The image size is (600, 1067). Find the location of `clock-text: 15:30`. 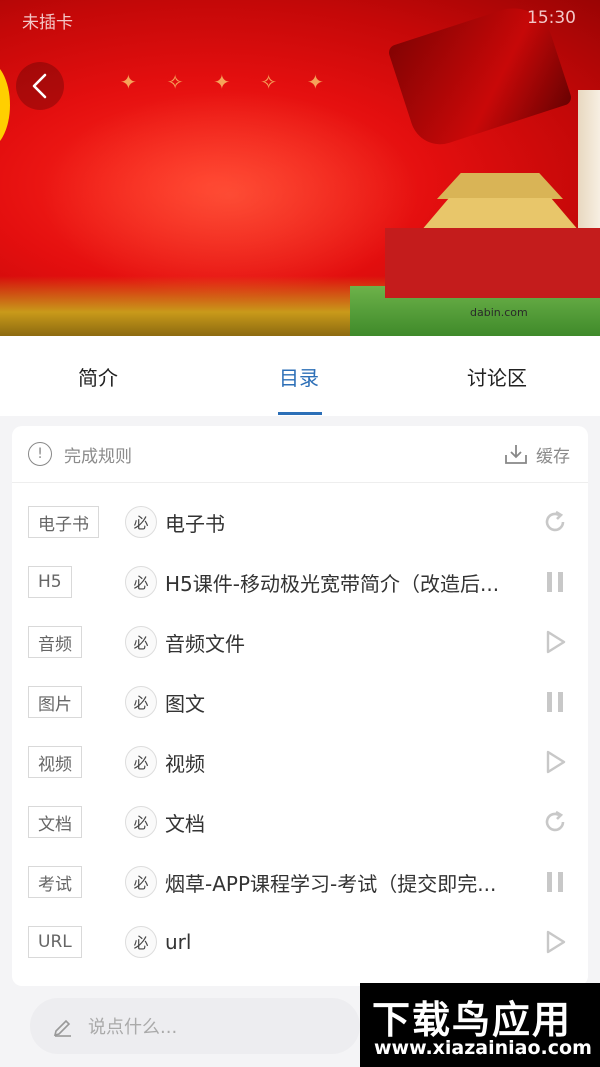

clock-text: 15:30 is located at coordinates (551, 18).